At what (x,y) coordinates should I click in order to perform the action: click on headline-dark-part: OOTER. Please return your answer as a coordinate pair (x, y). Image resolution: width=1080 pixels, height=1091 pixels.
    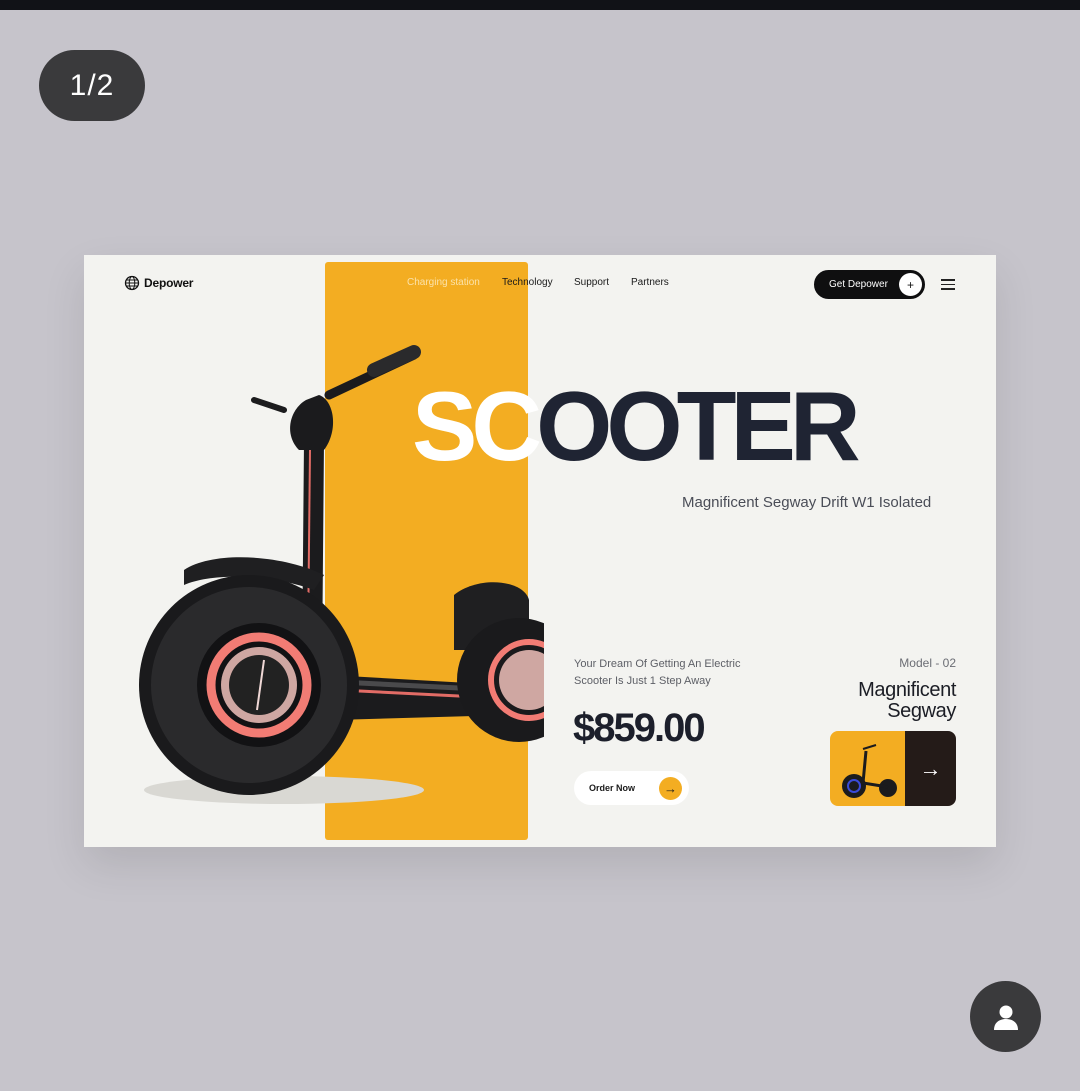
    Looking at the image, I should click on (698, 426).